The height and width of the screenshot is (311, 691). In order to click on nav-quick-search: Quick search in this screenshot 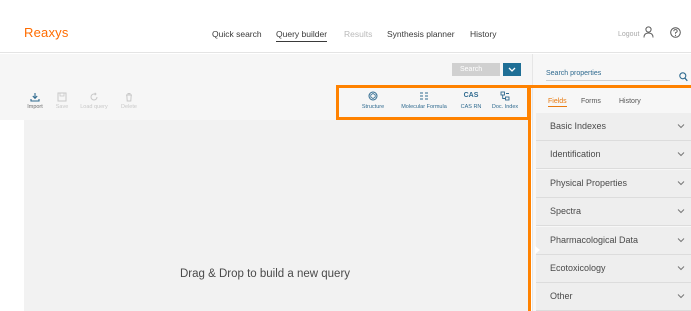, I will do `click(237, 34)`.